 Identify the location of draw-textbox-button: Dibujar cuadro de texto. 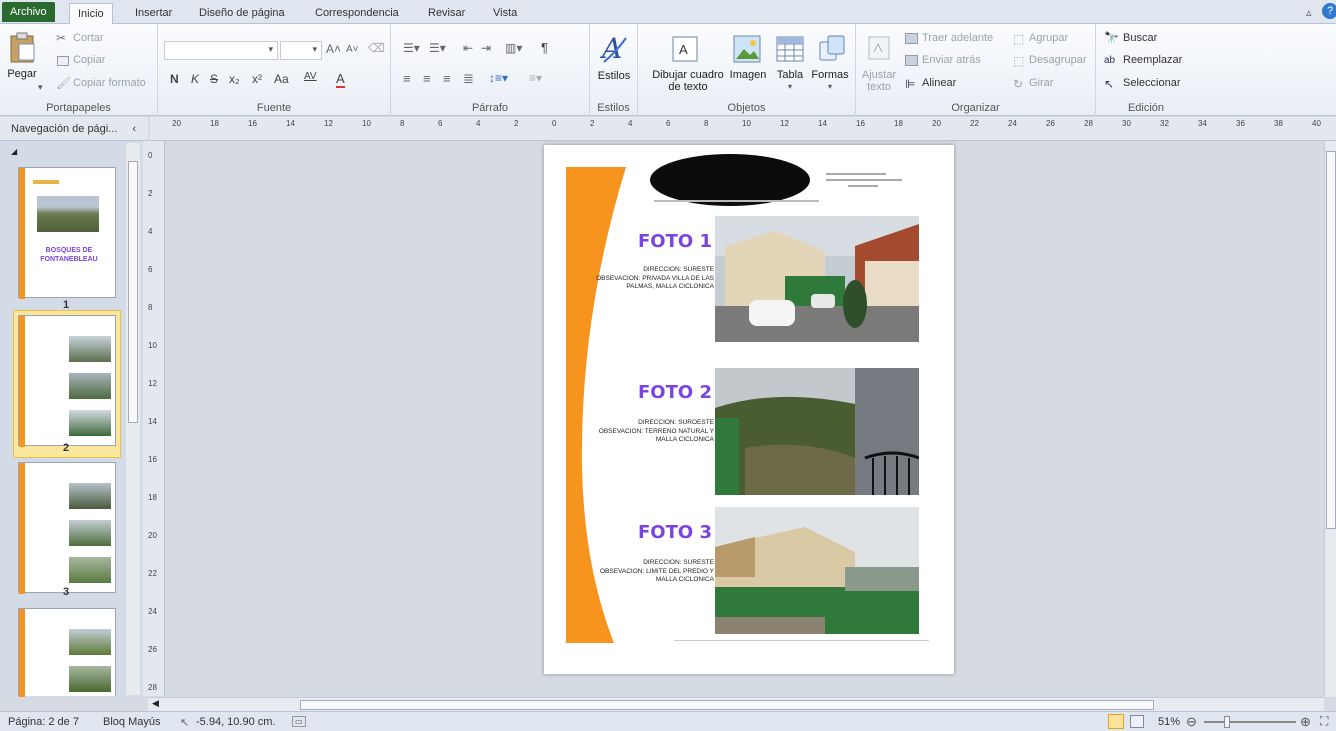
(688, 81).